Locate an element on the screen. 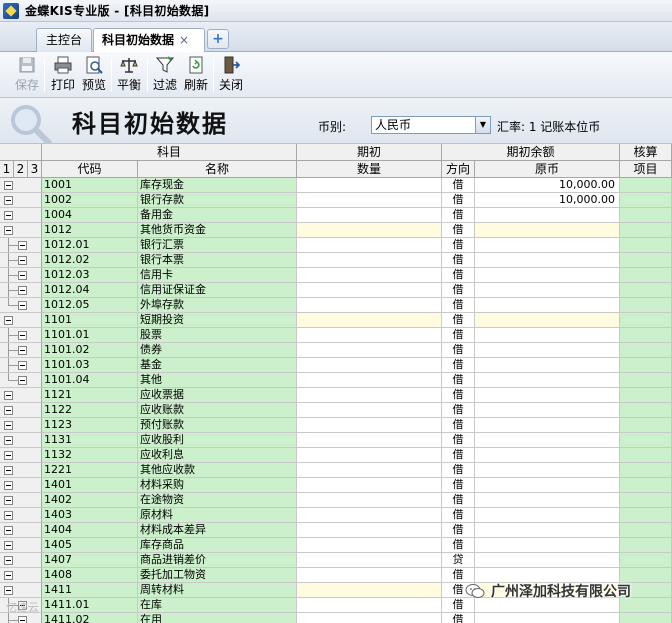 Image resolution: width=672 pixels, height=623 pixels. table-row: 1012 其他货币资金 借 is located at coordinates (336, 230).